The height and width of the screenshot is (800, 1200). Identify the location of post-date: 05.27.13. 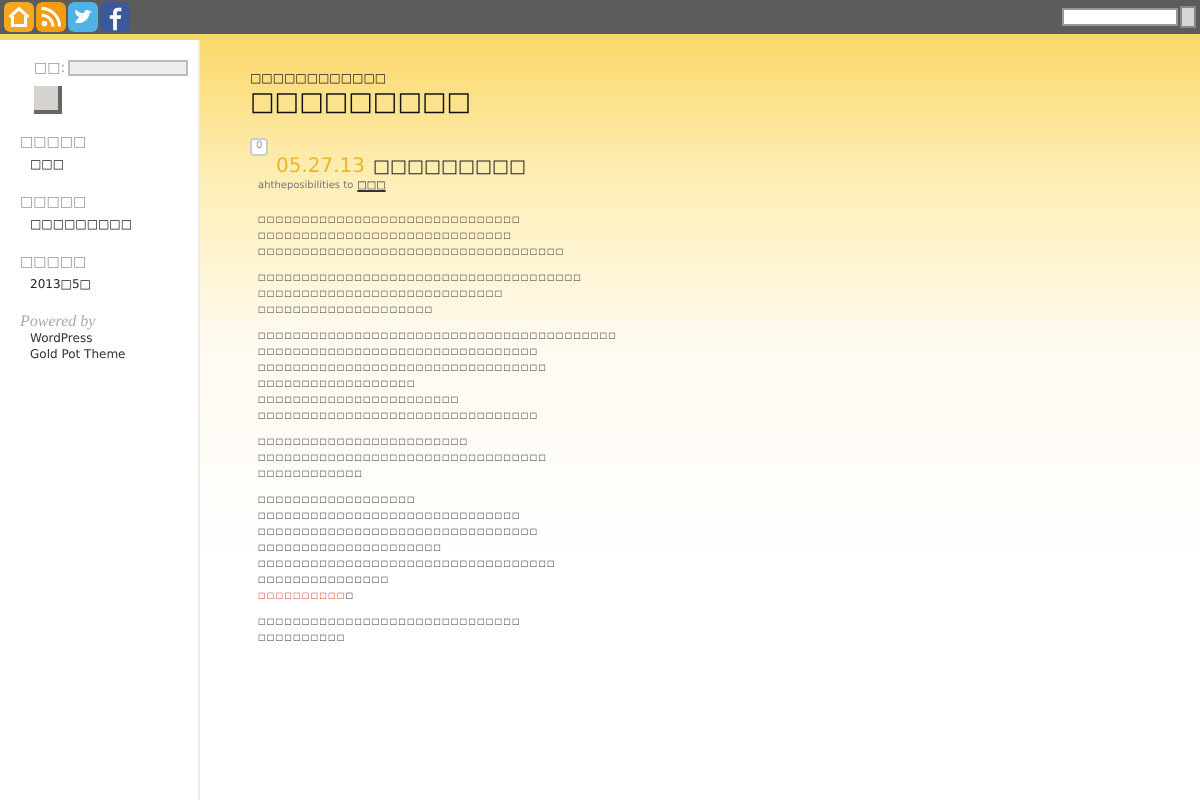
(321, 168).